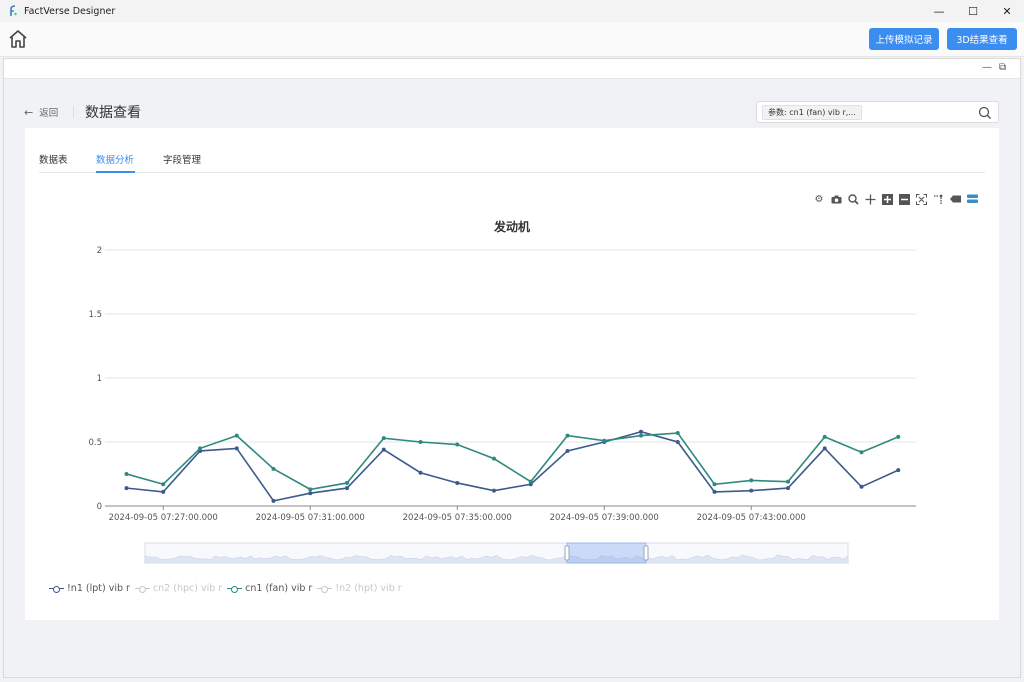  Describe the element at coordinates (310, 518) in the screenshot. I see `x-tick-label: 2024-09-05 07:31:00.000` at that location.